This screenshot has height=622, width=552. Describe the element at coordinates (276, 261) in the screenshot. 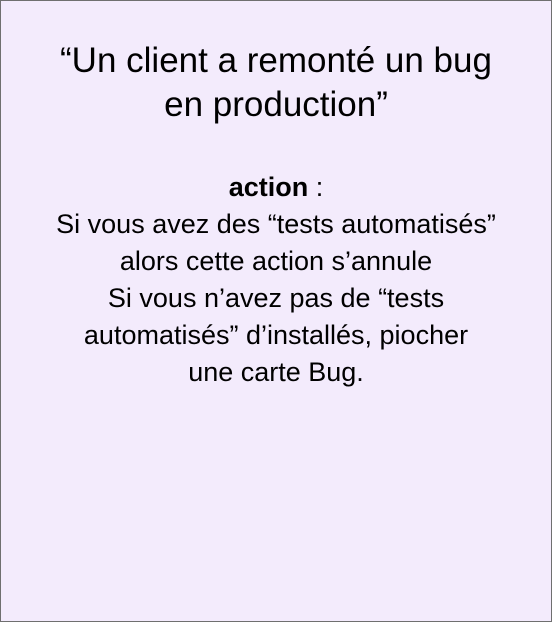

I see `action-line: alors cette action s’annule` at that location.